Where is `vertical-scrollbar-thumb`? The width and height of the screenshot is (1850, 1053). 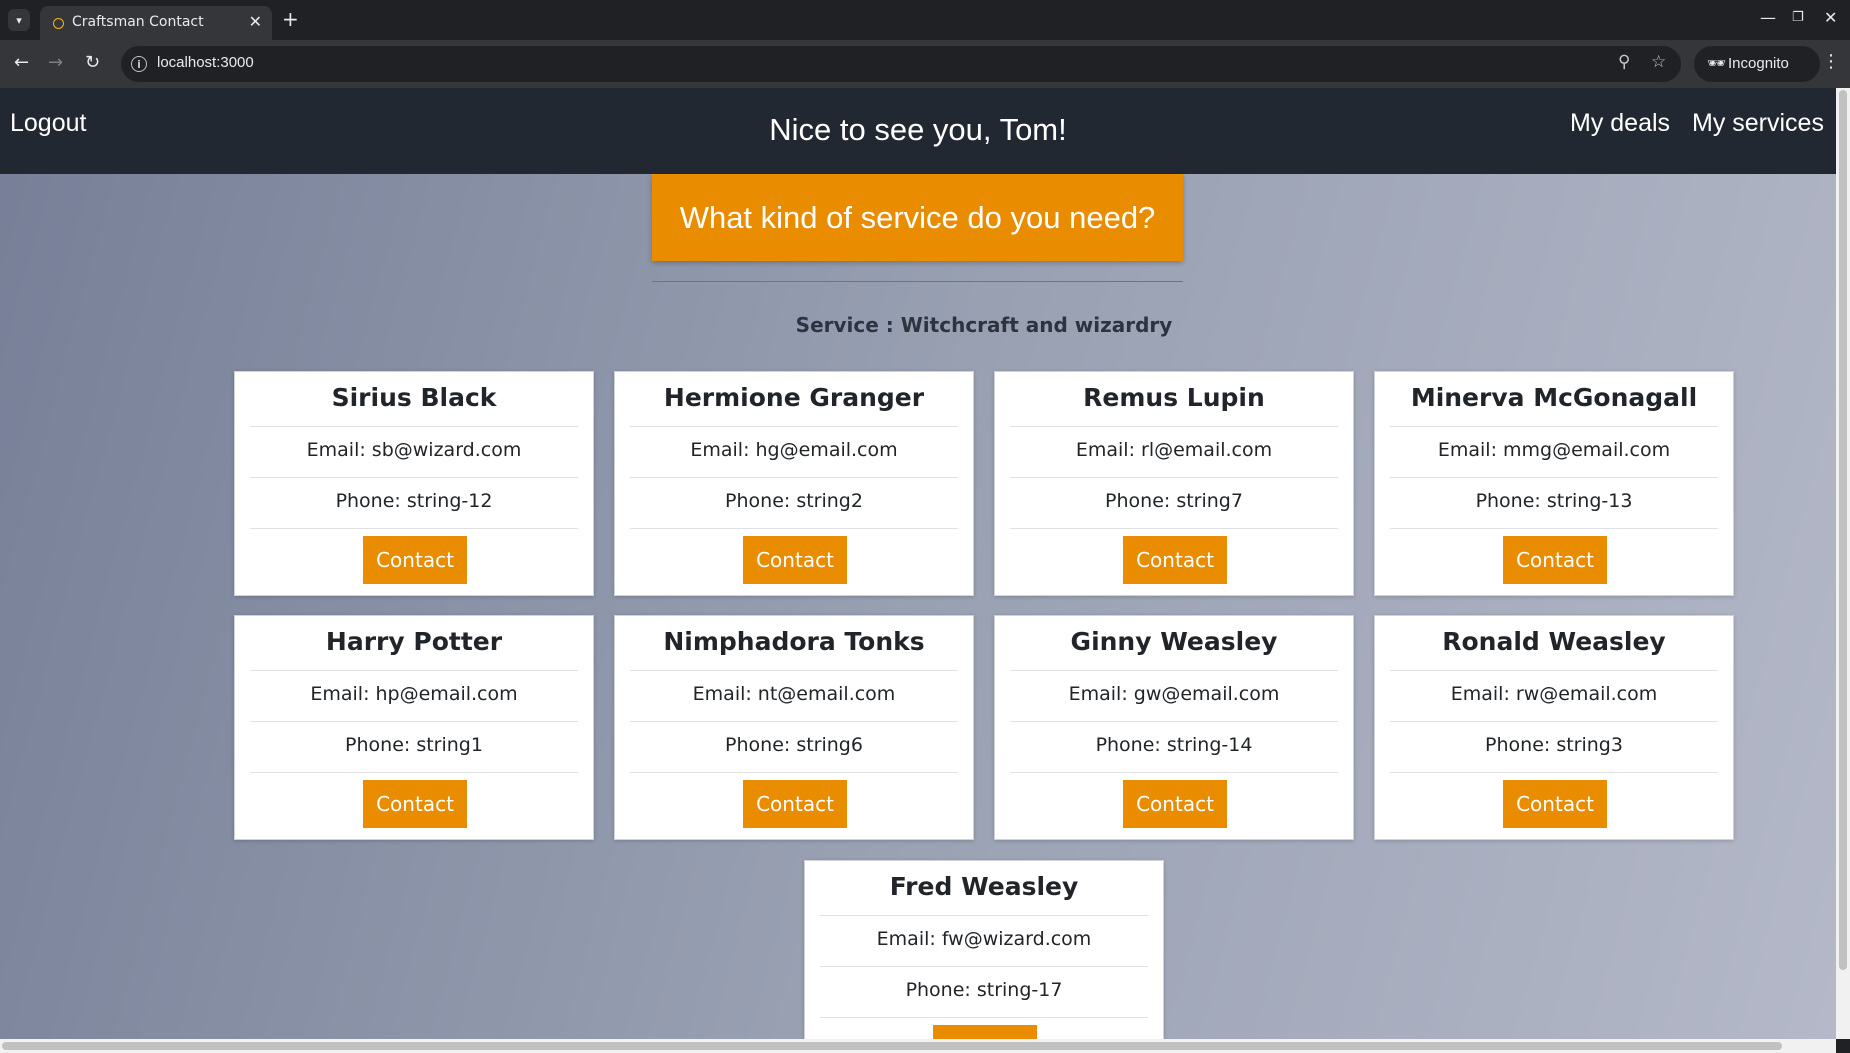
vertical-scrollbar-thumb is located at coordinates (1843, 530).